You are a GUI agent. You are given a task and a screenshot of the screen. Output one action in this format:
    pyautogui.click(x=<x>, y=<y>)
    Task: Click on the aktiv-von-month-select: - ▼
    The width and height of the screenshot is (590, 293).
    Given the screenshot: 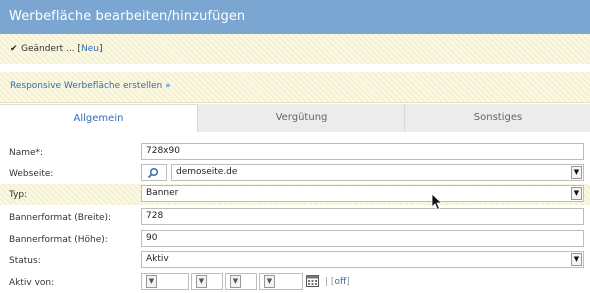 What is the action you would take?
    pyautogui.click(x=207, y=281)
    